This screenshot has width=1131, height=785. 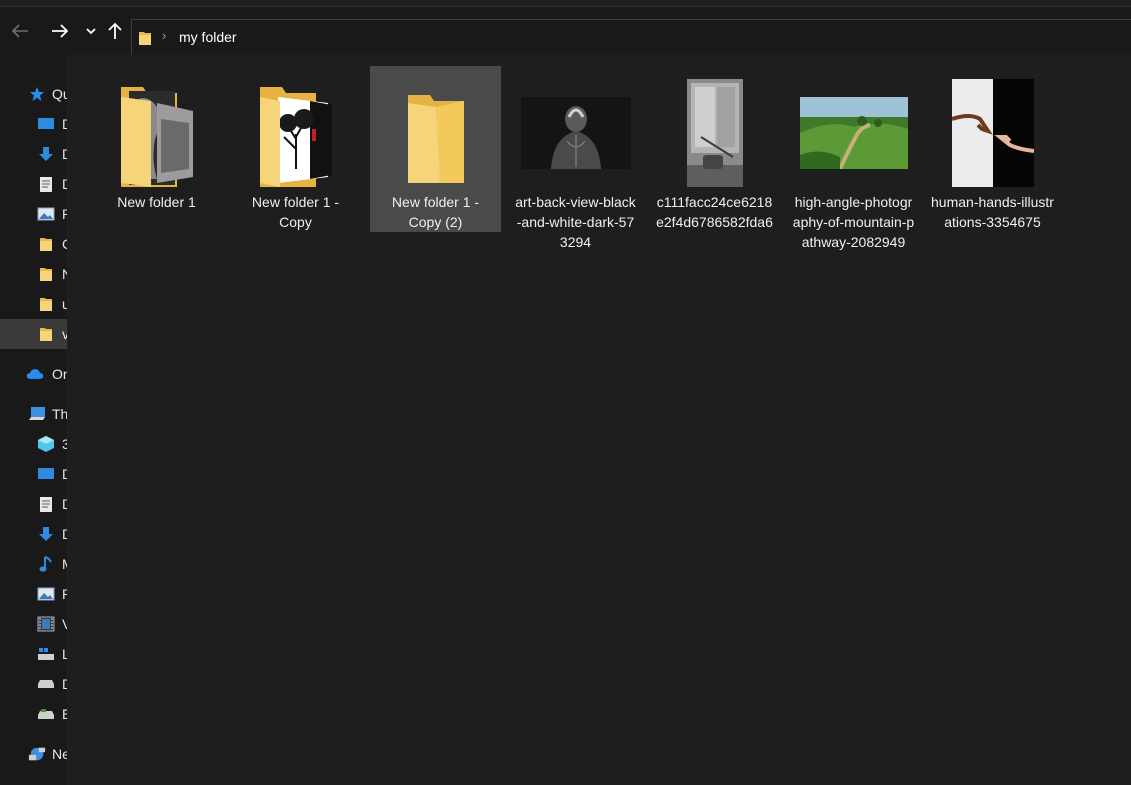 I want to click on sidebar-item-music: M, so click(x=33, y=564).